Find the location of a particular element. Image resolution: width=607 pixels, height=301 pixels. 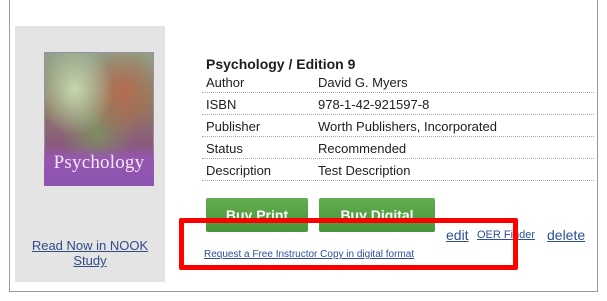

author-row: Author David G. Myers is located at coordinates (398, 82).